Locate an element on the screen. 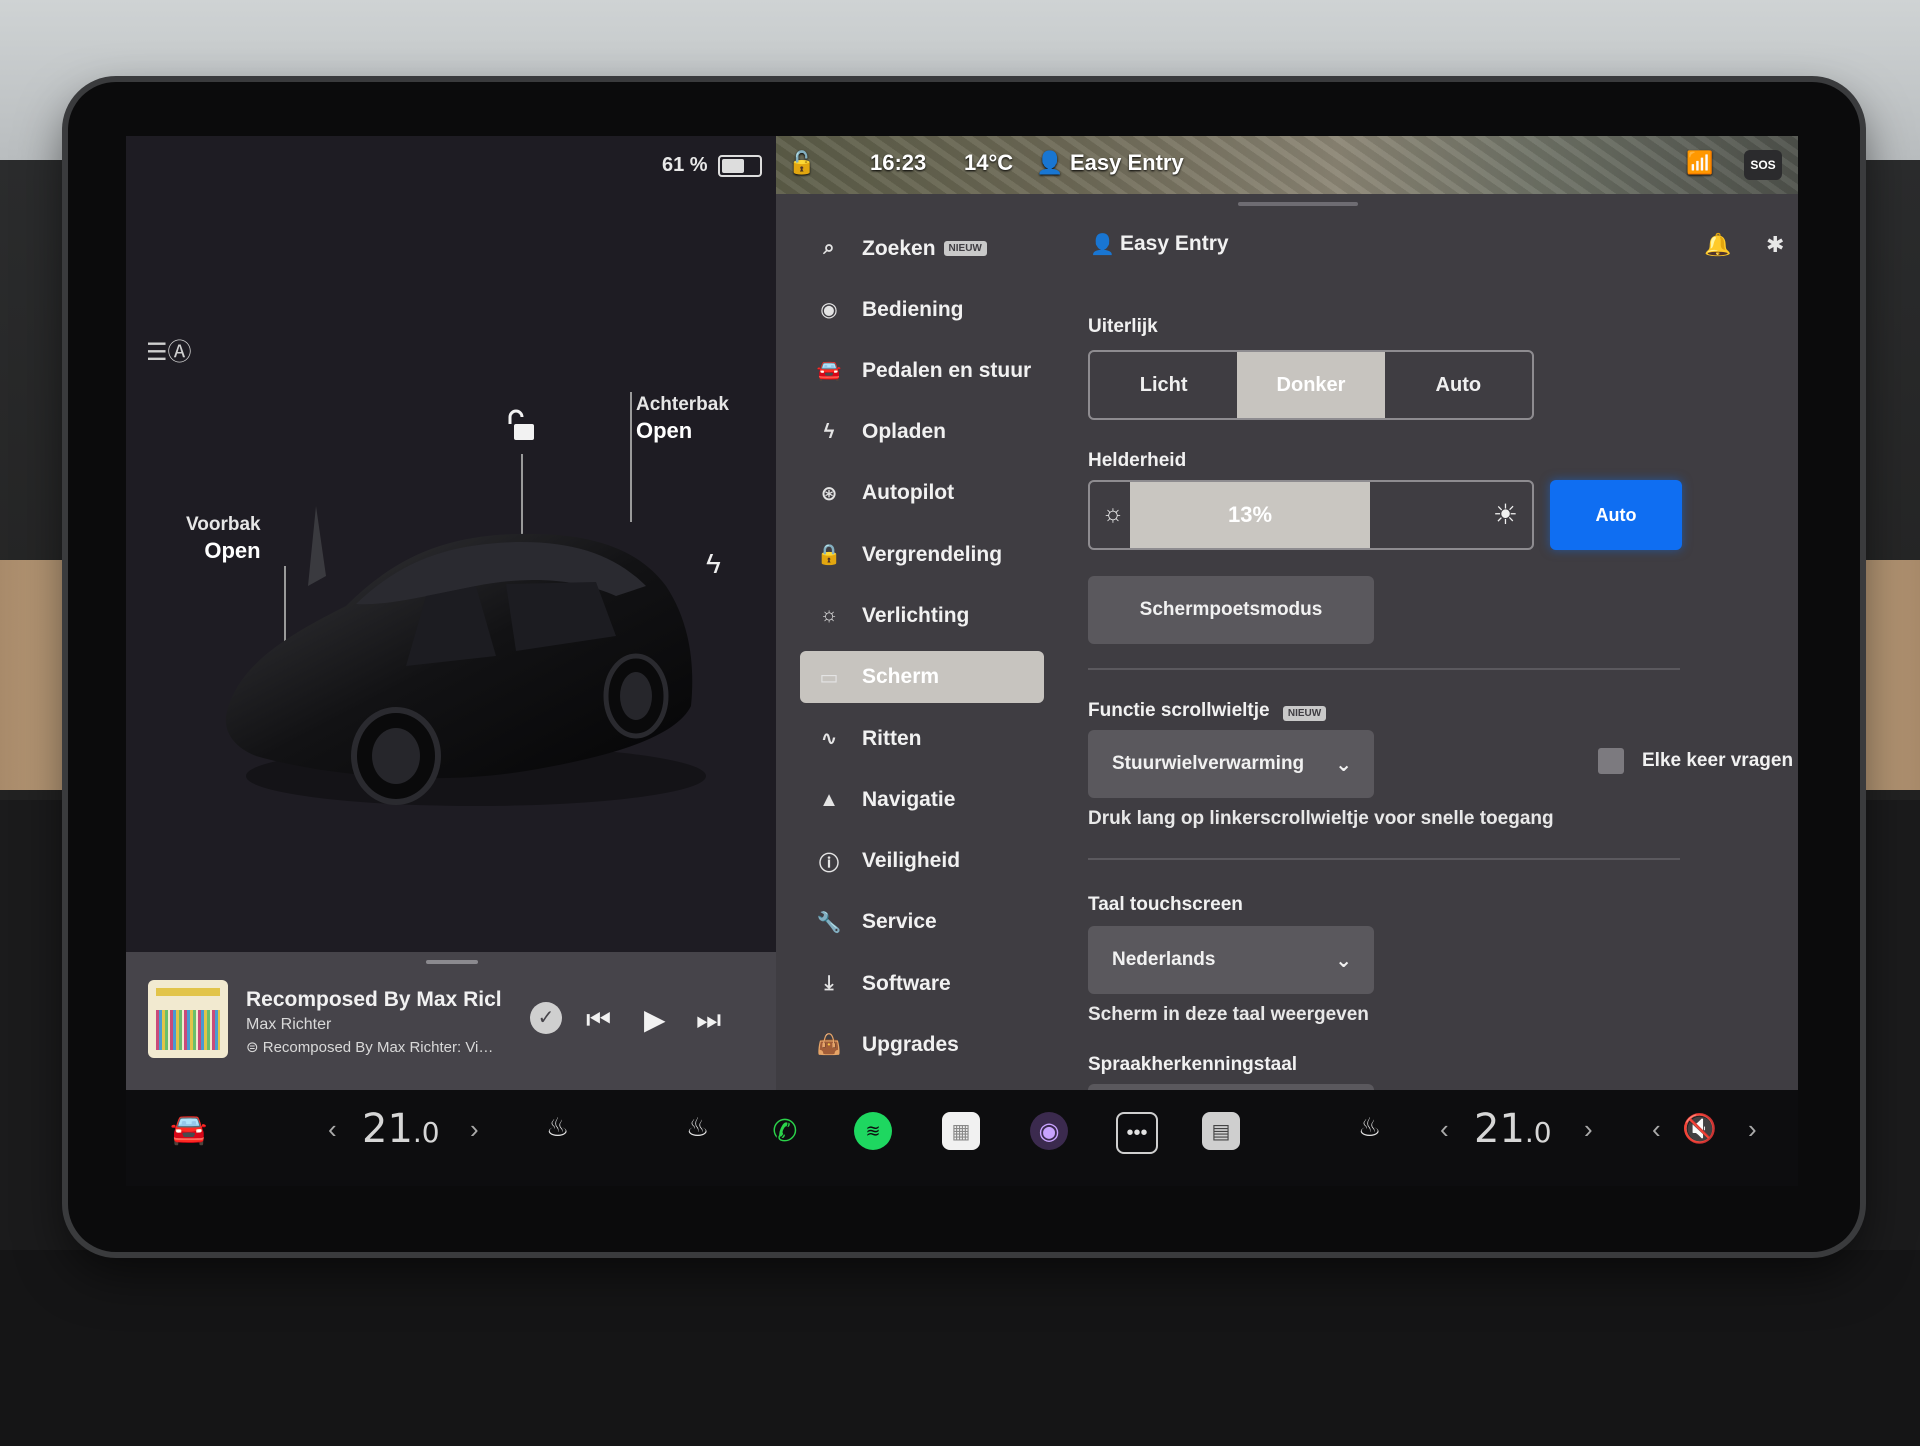  menu-item-veiligheid: ⓘ Veiligheid is located at coordinates (922, 861).